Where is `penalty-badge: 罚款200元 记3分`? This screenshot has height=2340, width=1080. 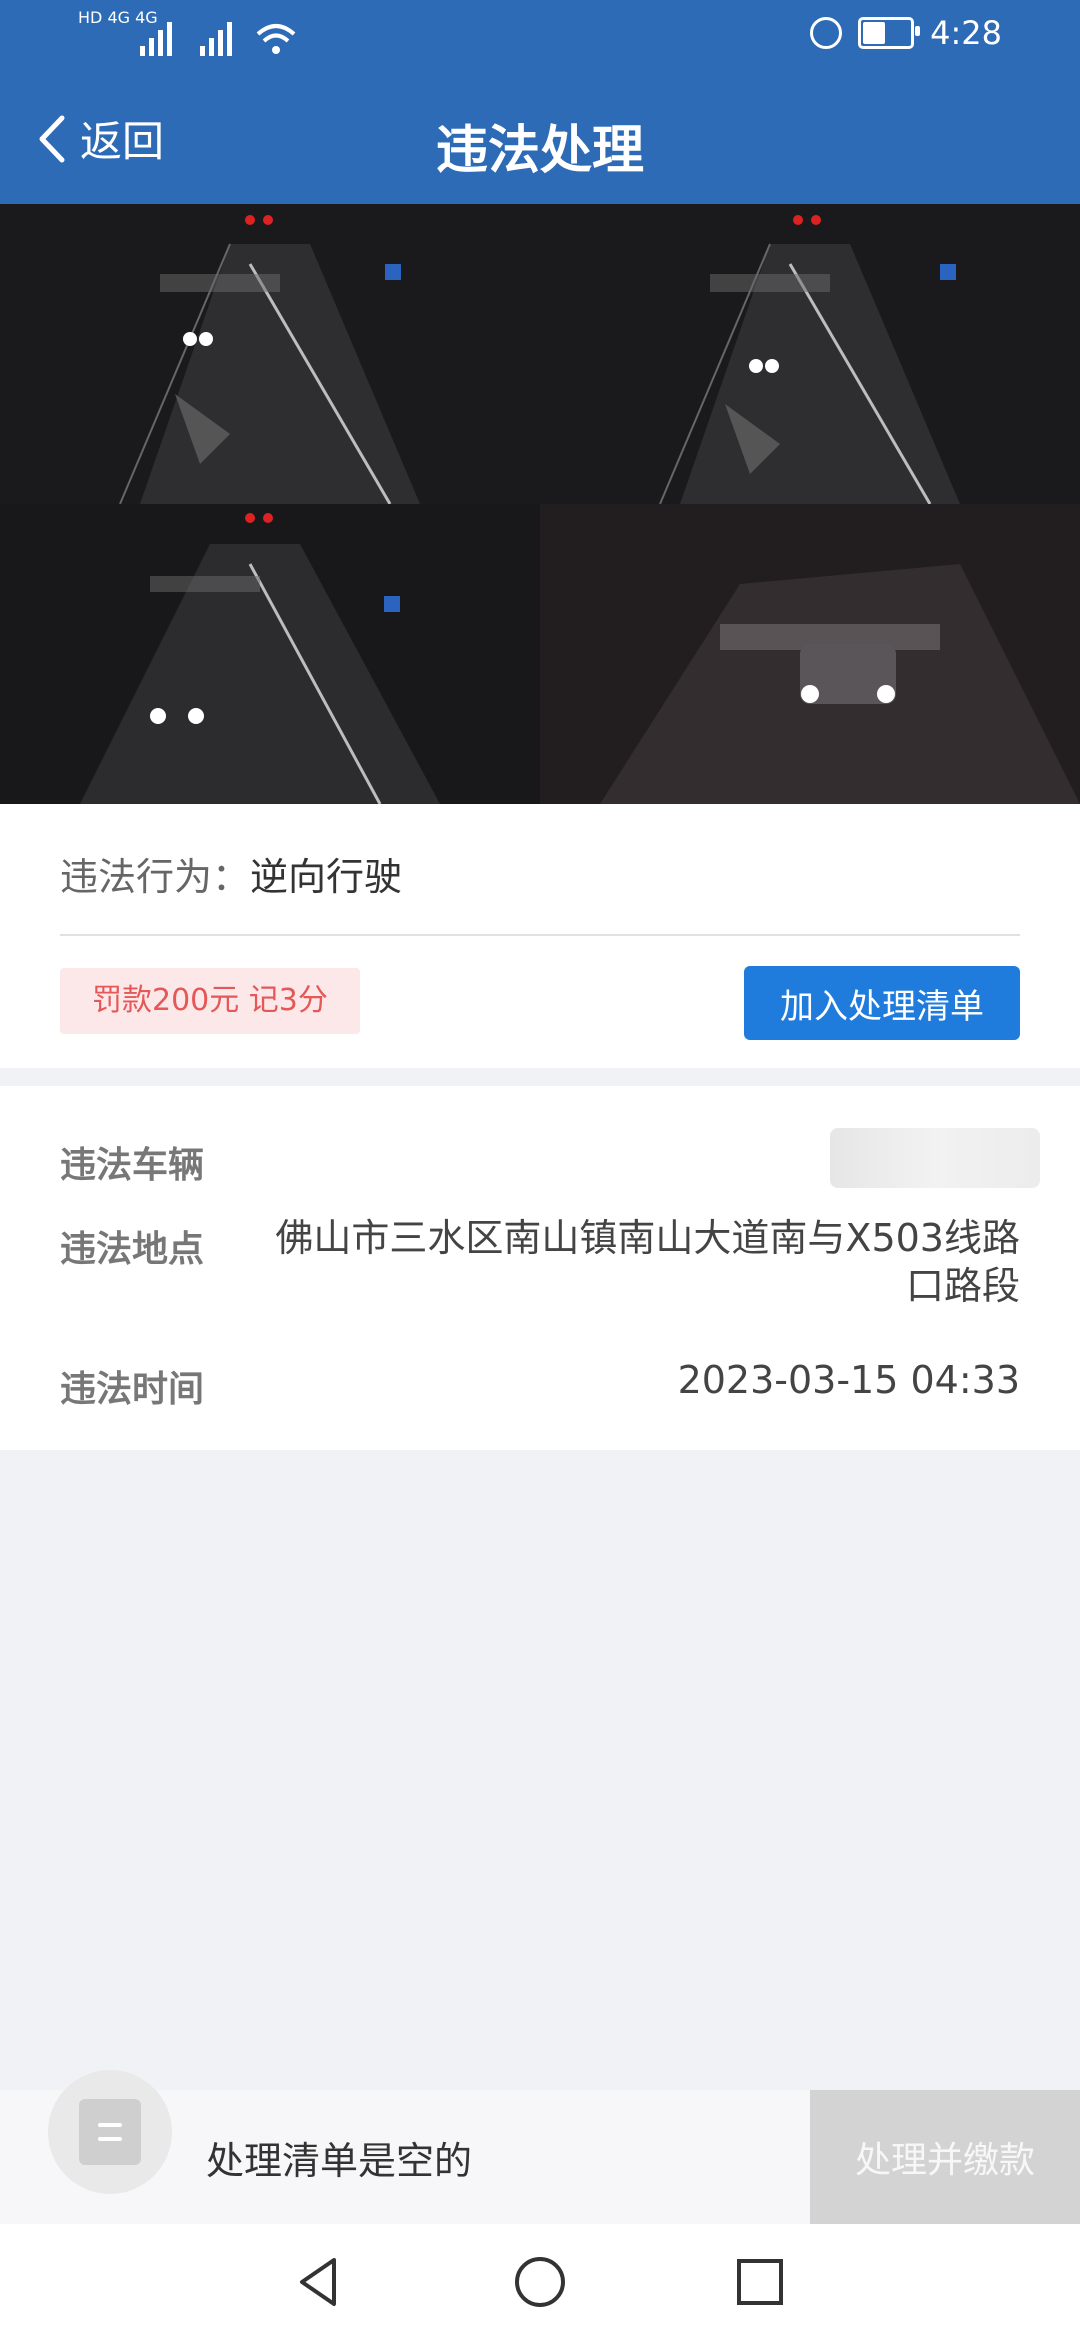 penalty-badge: 罚款200元 记3分 is located at coordinates (210, 1001).